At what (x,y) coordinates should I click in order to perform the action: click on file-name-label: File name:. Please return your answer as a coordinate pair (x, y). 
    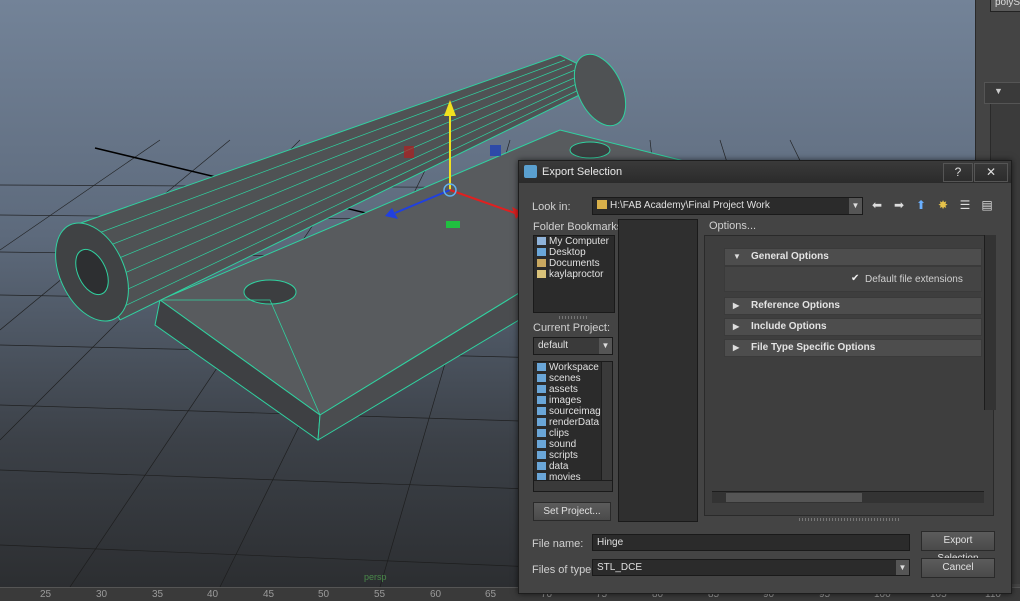
    Looking at the image, I should click on (558, 544).